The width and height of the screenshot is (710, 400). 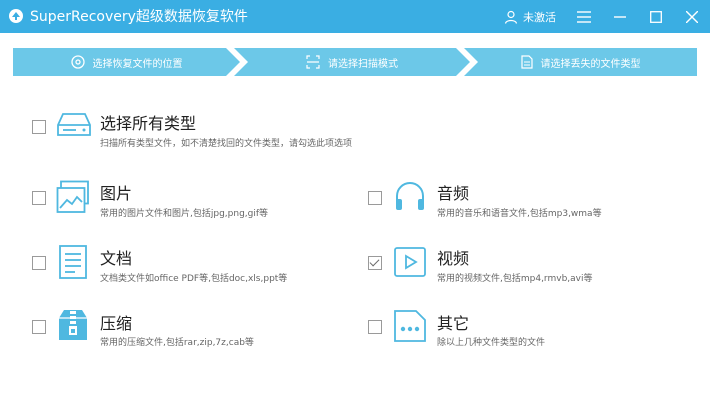 What do you see at coordinates (590, 64) in the screenshot?
I see `step-label: 请选择丢失的文件类型` at bounding box center [590, 64].